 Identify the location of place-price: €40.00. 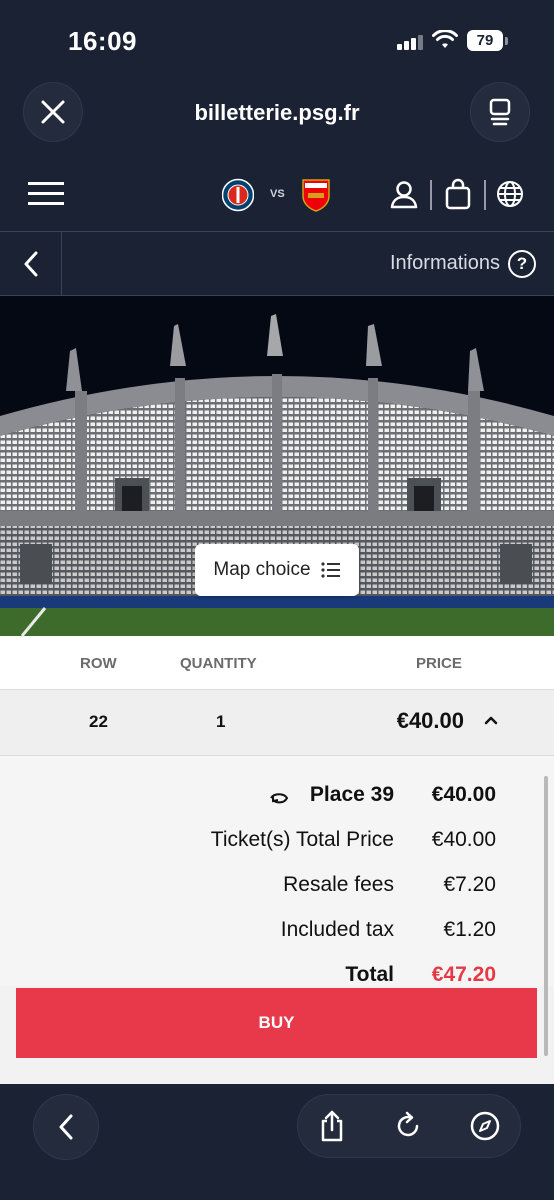
(463, 794).